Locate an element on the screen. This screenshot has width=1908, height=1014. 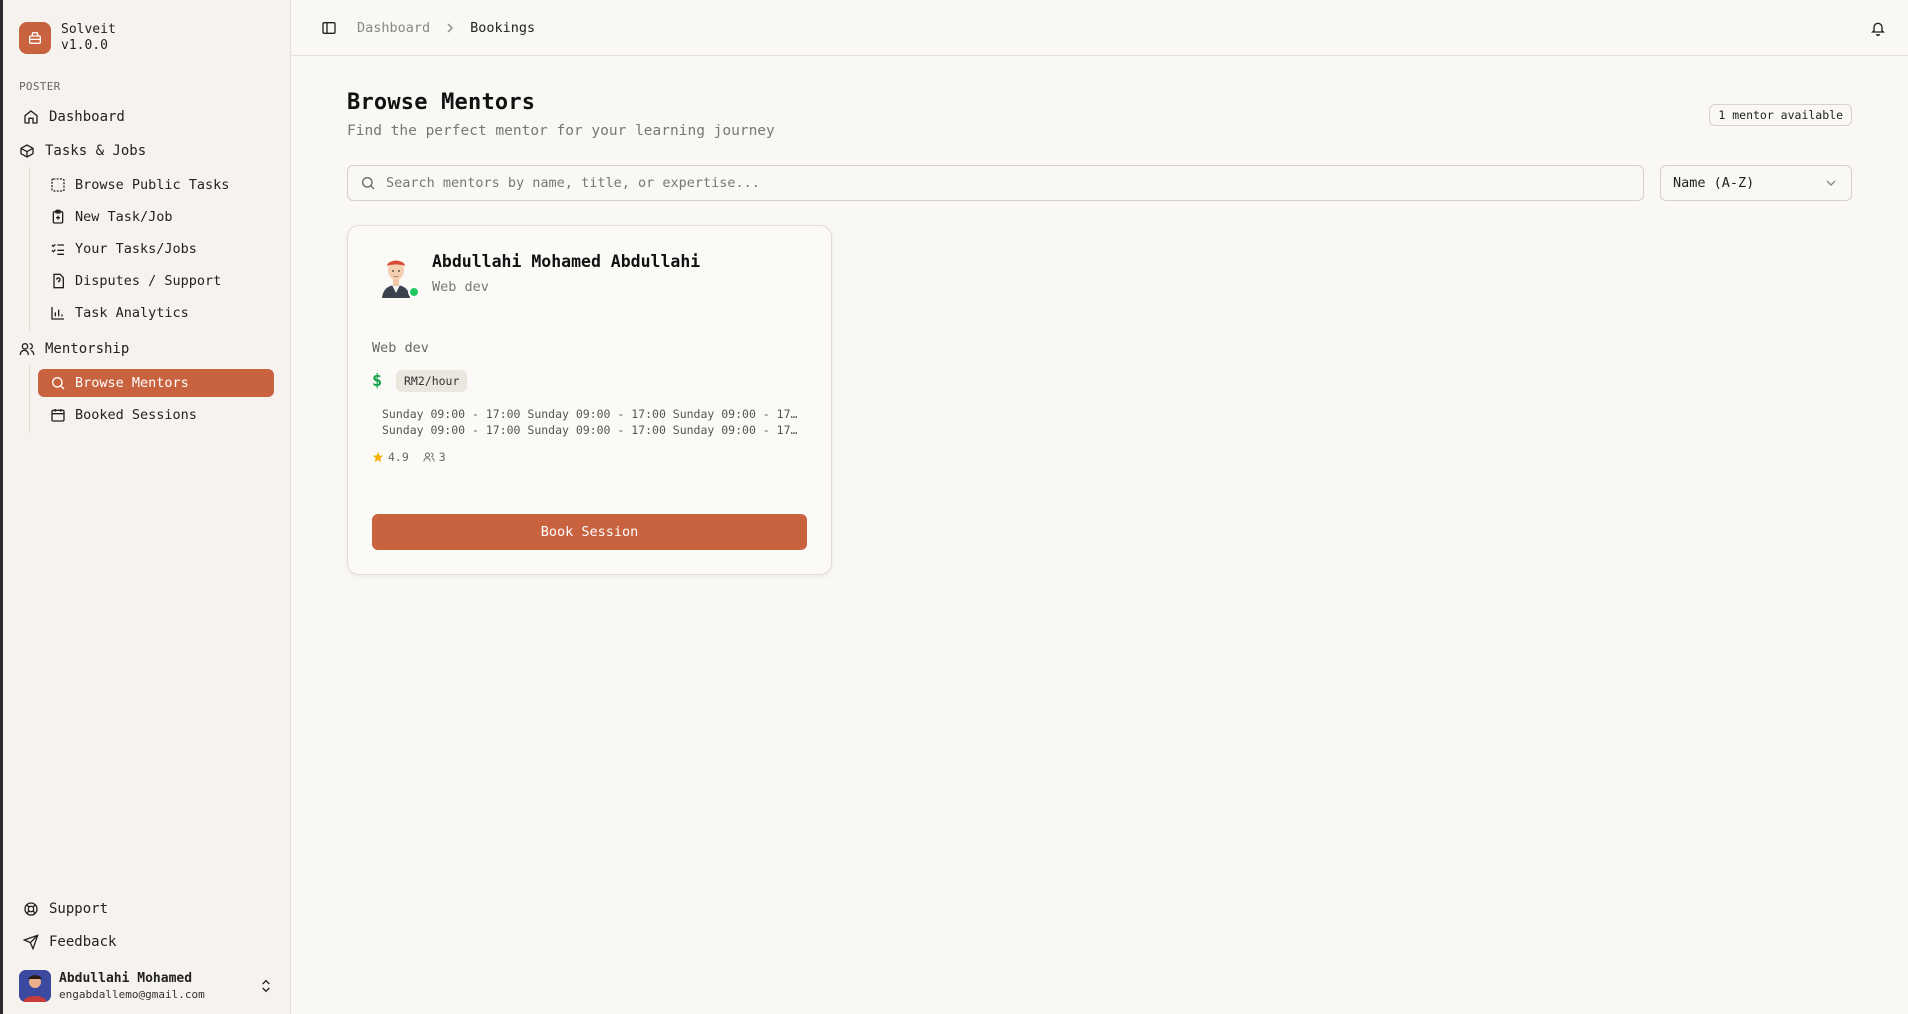
package-icon is located at coordinates (27, 151).